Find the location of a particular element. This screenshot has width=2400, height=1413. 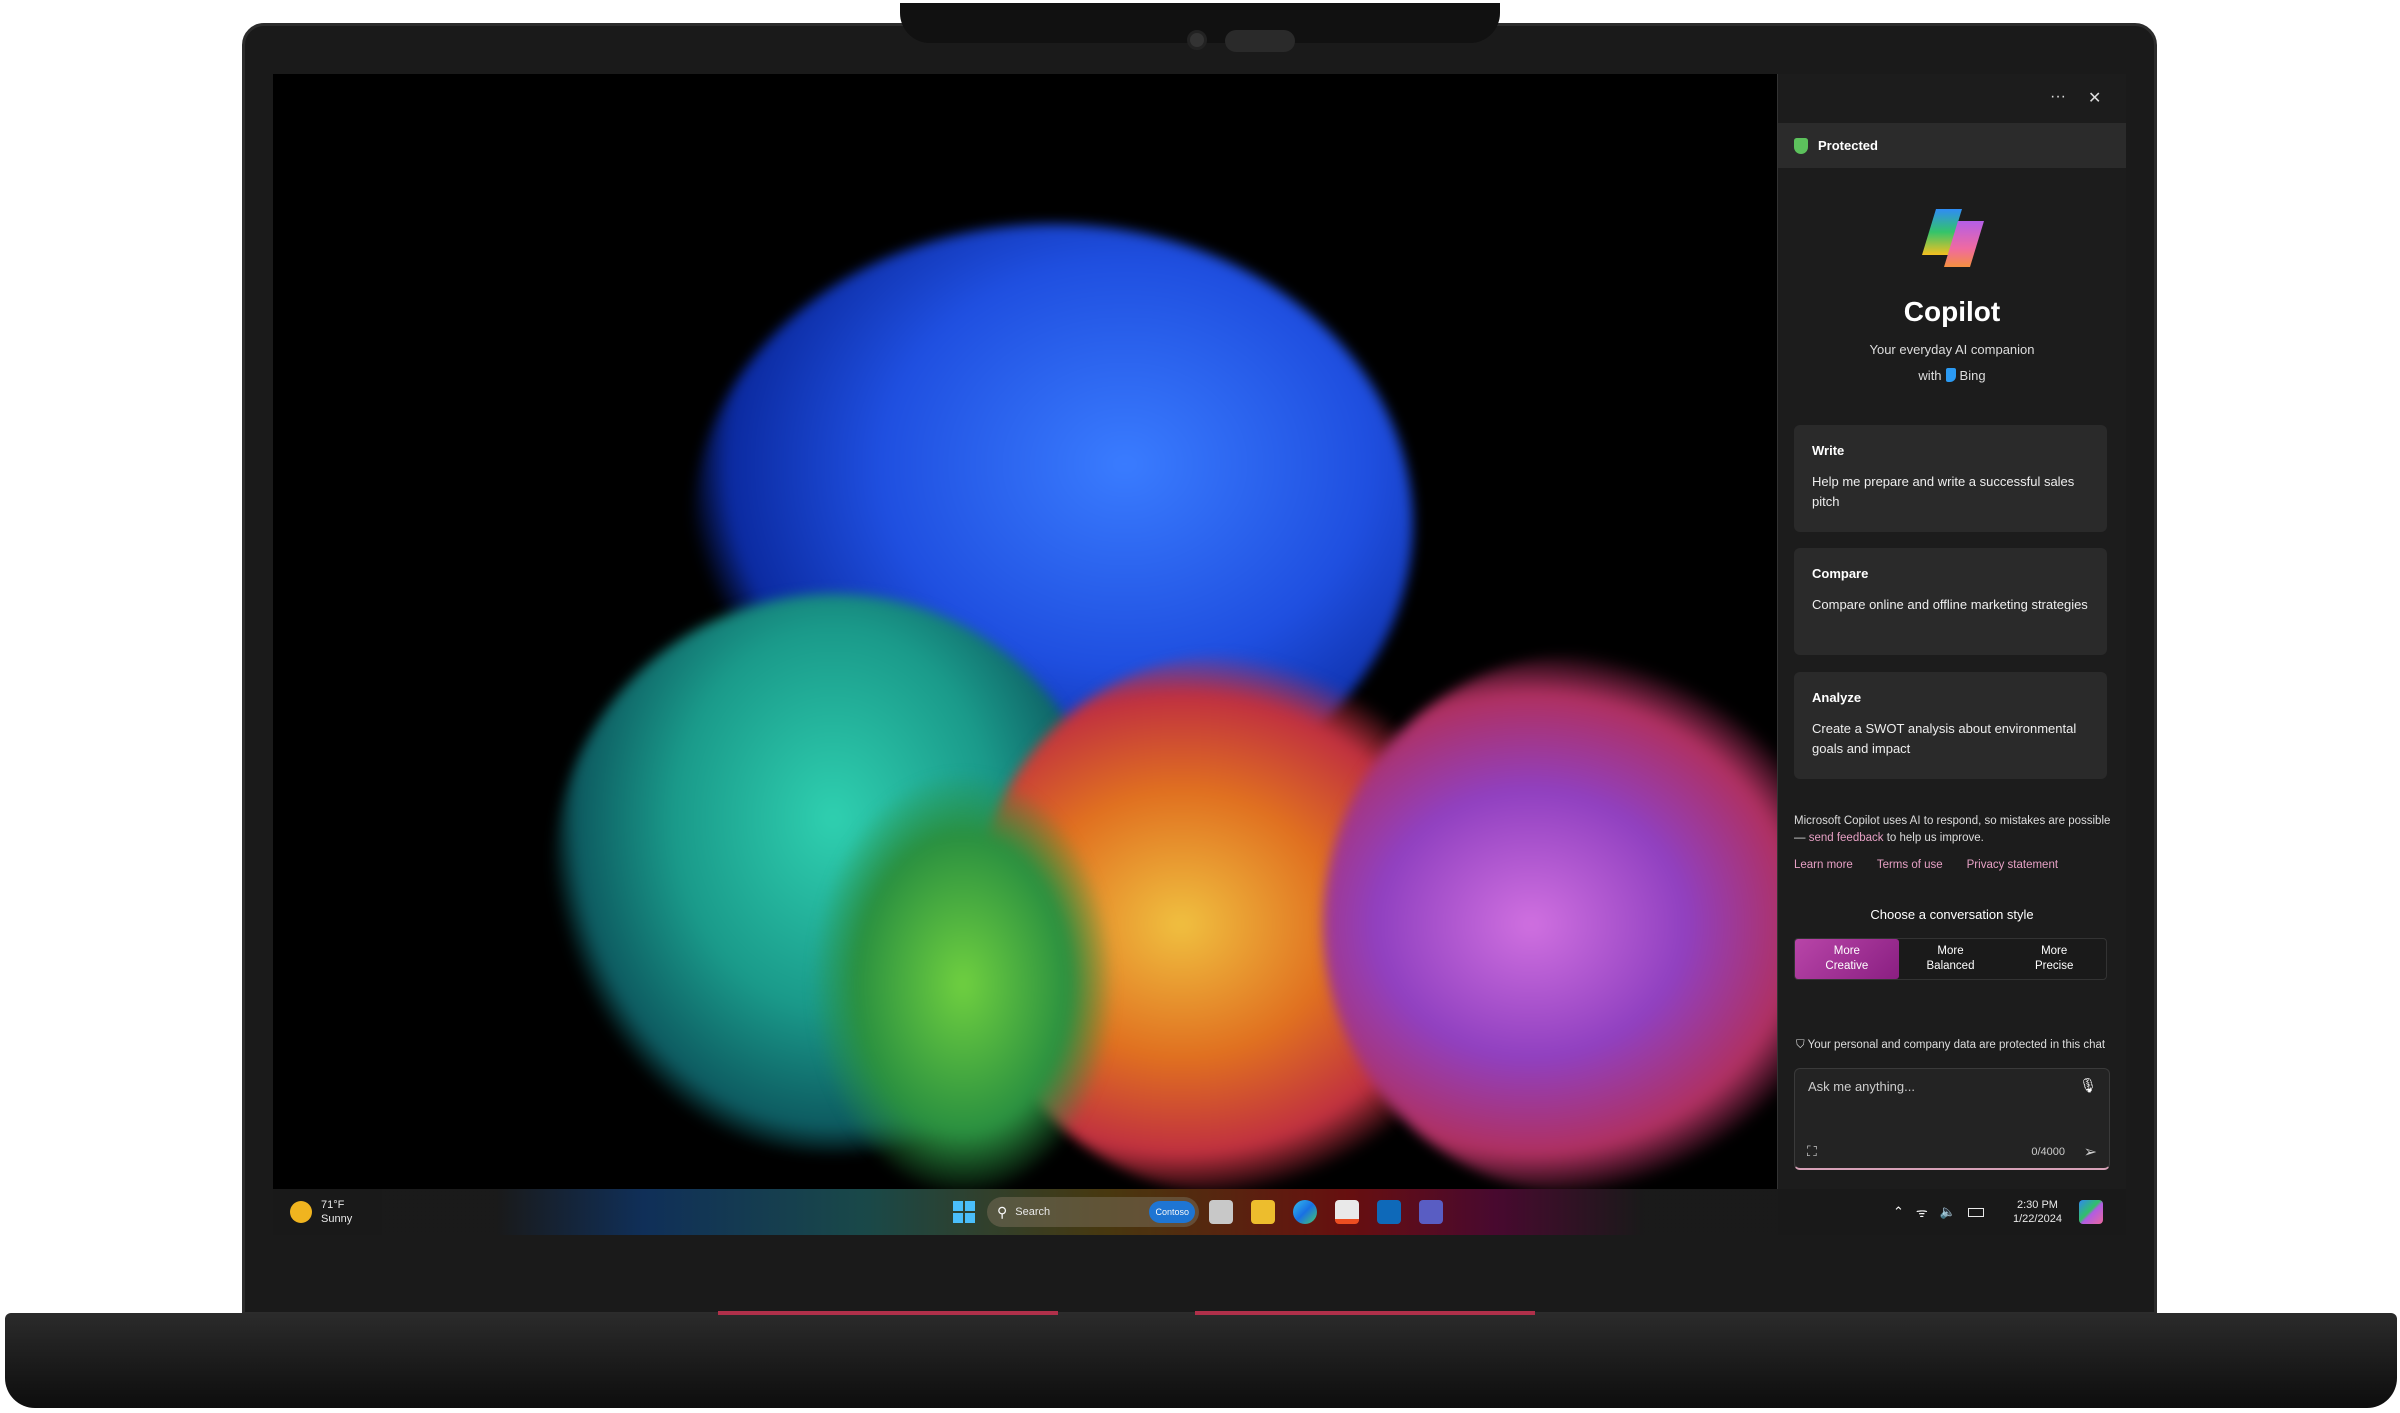

wifi-icon: ᯤ is located at coordinates (1922, 1212).